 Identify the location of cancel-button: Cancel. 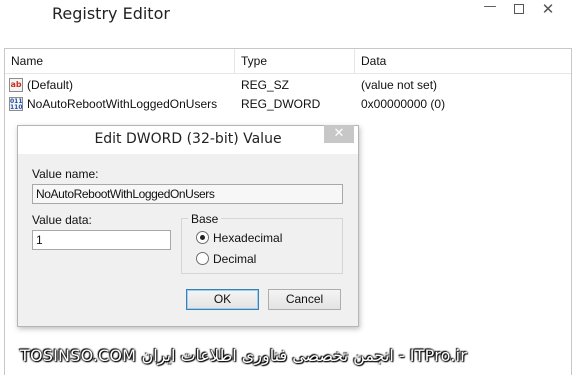
(304, 299).